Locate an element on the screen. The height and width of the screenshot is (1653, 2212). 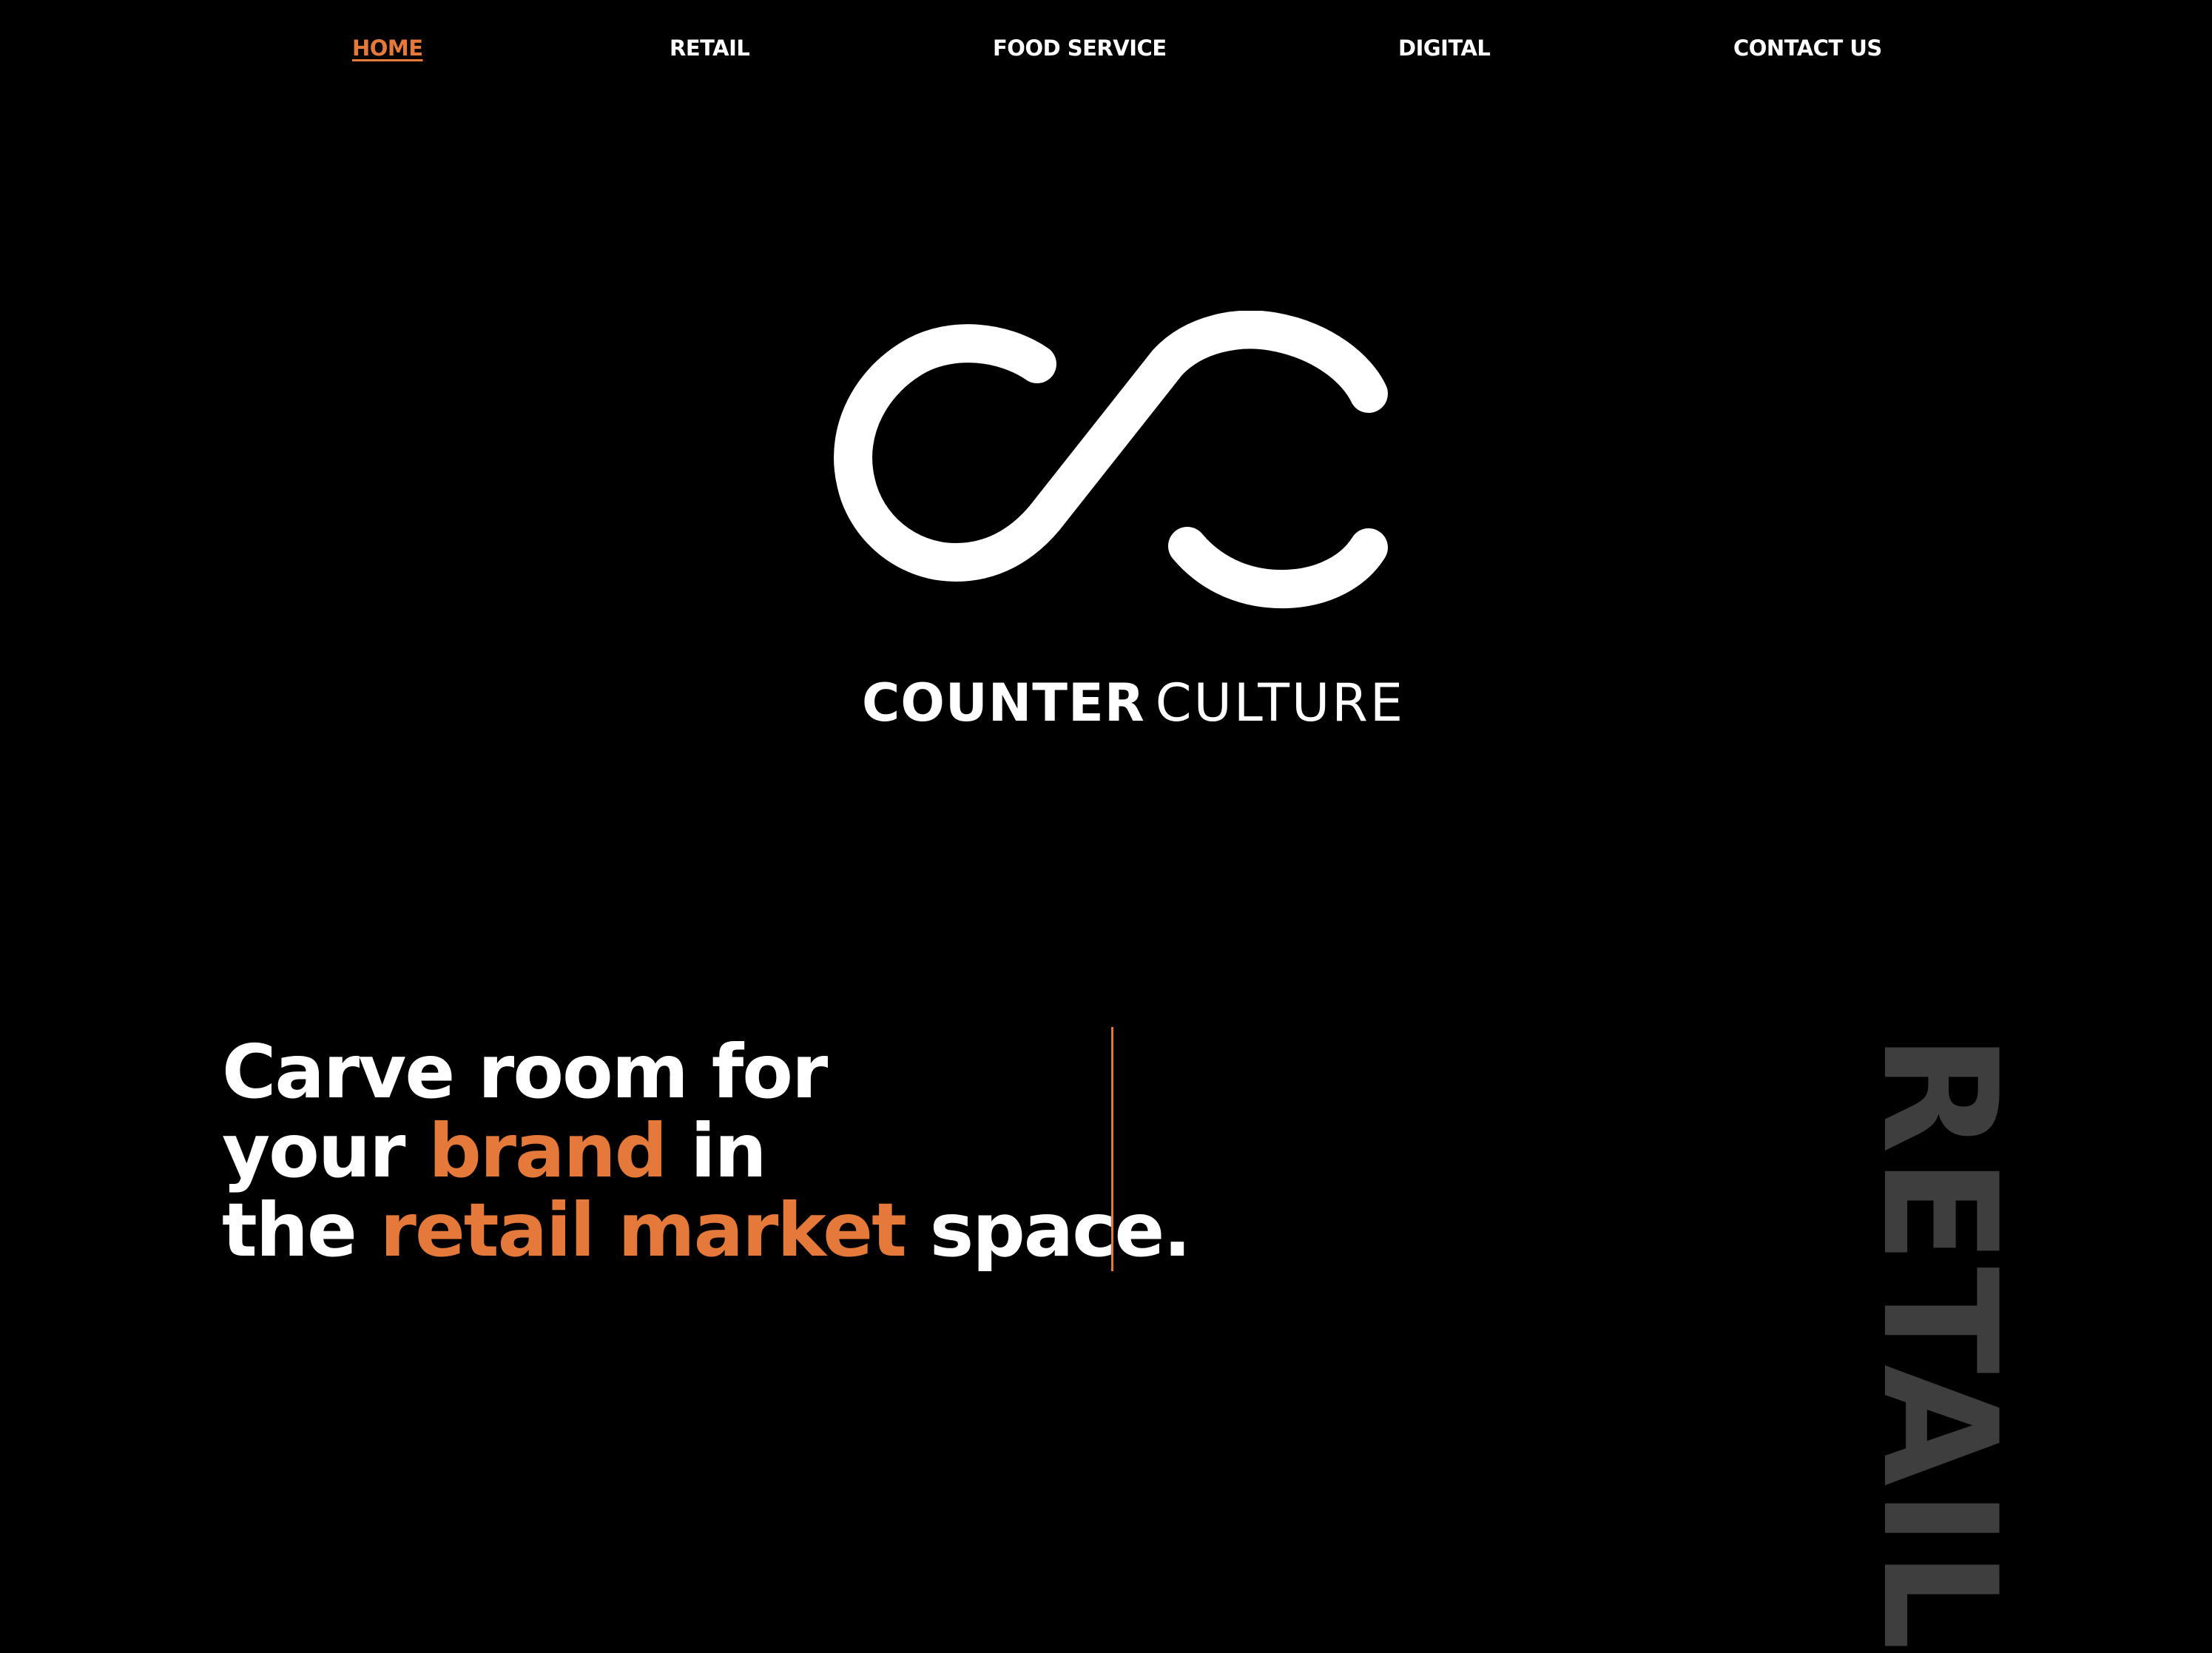
hero-line-3-end: space. is located at coordinates (1048, 1230).